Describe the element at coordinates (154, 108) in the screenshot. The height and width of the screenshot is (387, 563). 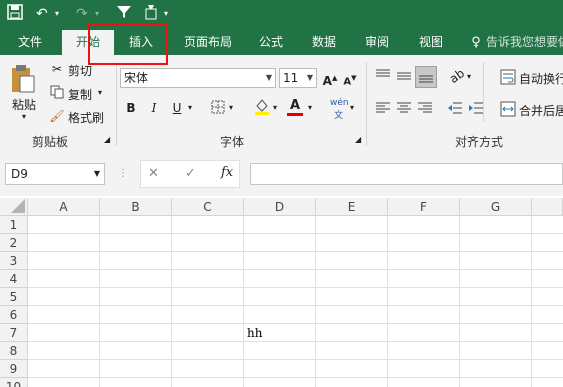
I see `italic-button: I` at that location.